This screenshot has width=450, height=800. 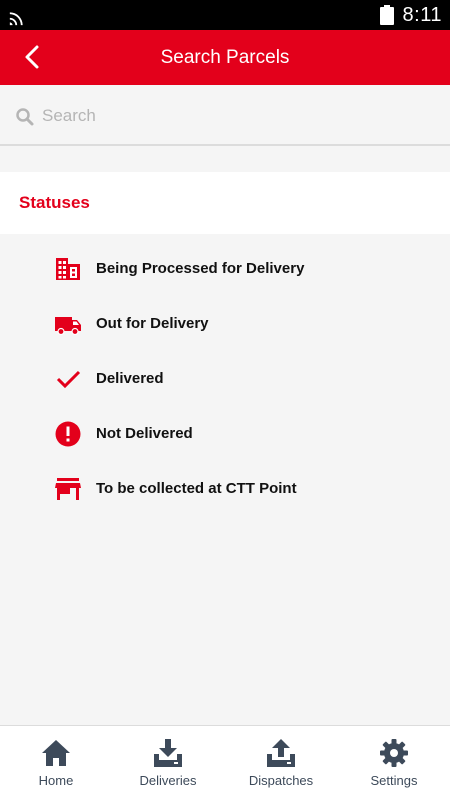 I want to click on battery-icon, so click(x=387, y=15).